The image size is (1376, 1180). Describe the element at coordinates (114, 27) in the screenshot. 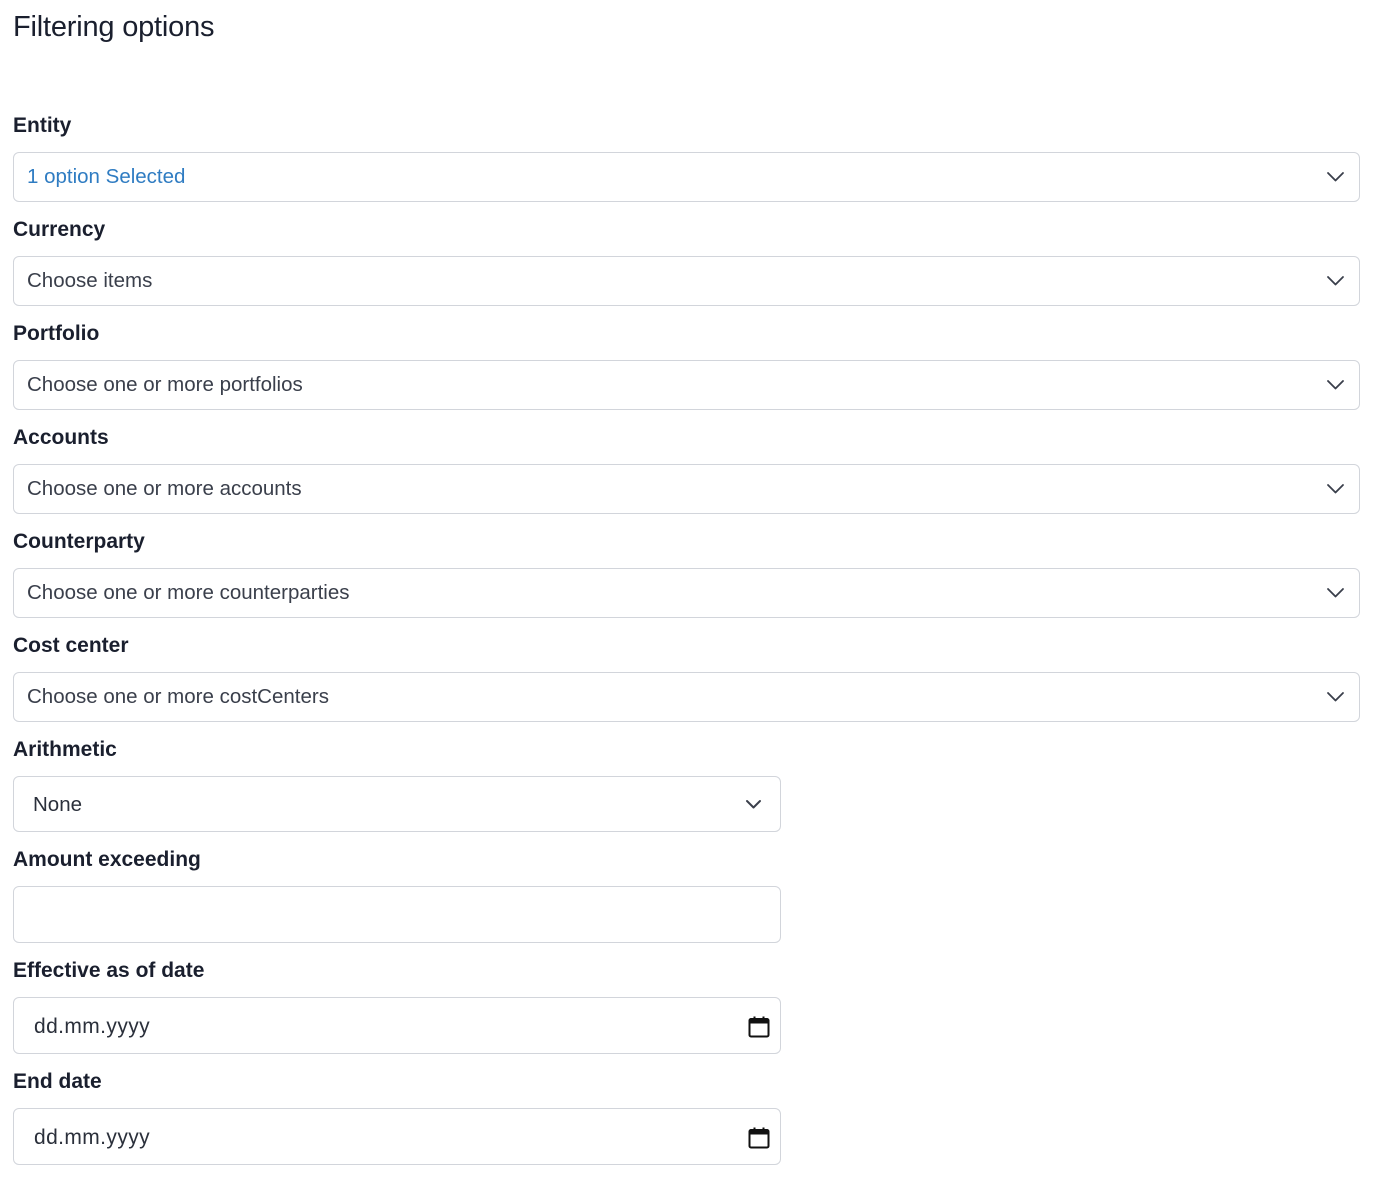

I see `page-title: Filtering options` at that location.